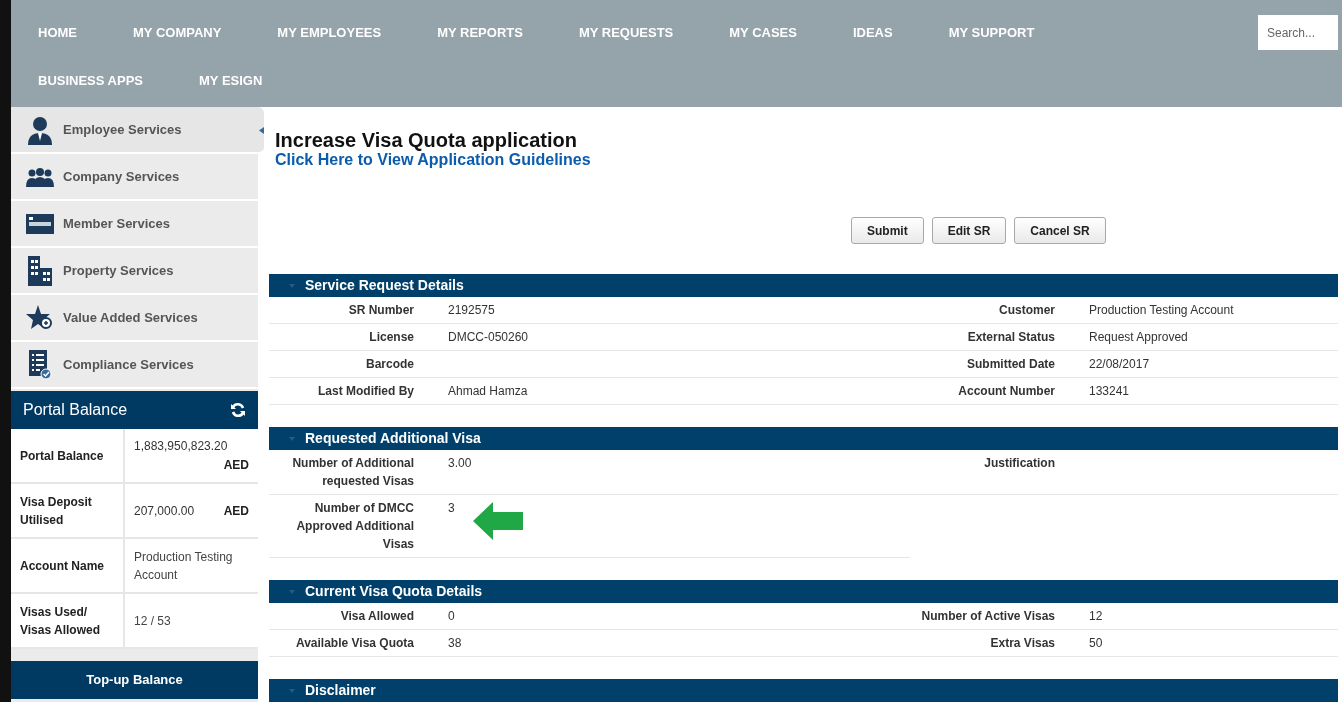 The image size is (1342, 702). Describe the element at coordinates (1060, 230) in the screenshot. I see `action-button: Cancel SR` at that location.